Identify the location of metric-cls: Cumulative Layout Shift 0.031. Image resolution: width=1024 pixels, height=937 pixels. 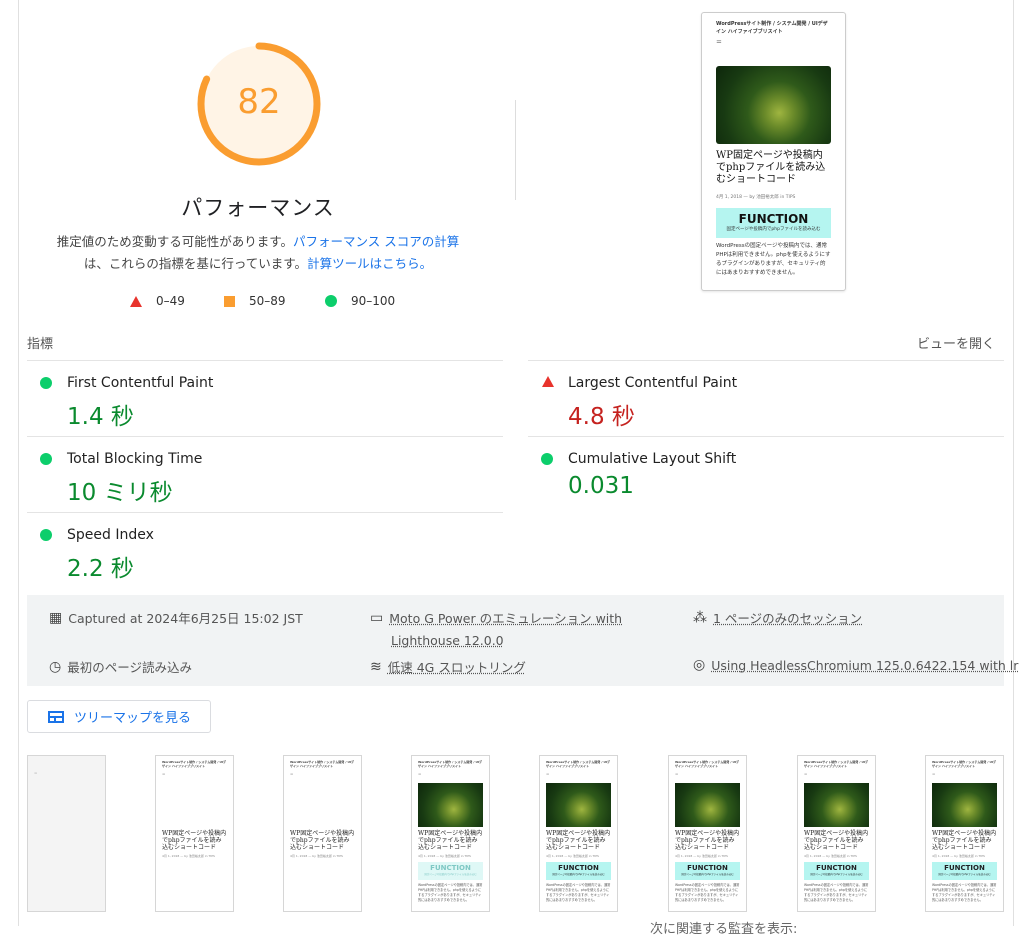
(766, 474).